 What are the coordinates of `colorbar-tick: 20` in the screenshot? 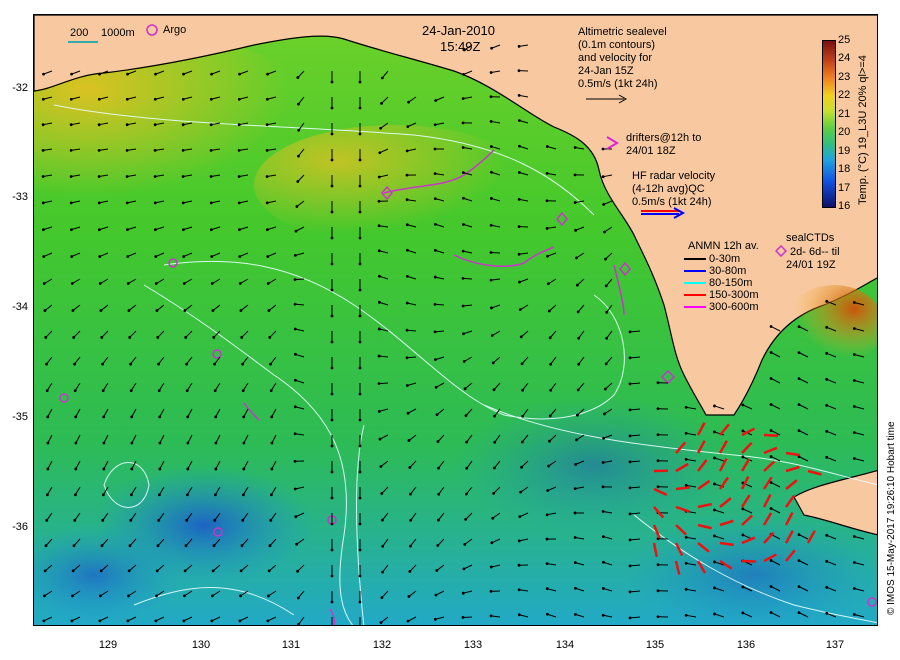 It's located at (844, 132).